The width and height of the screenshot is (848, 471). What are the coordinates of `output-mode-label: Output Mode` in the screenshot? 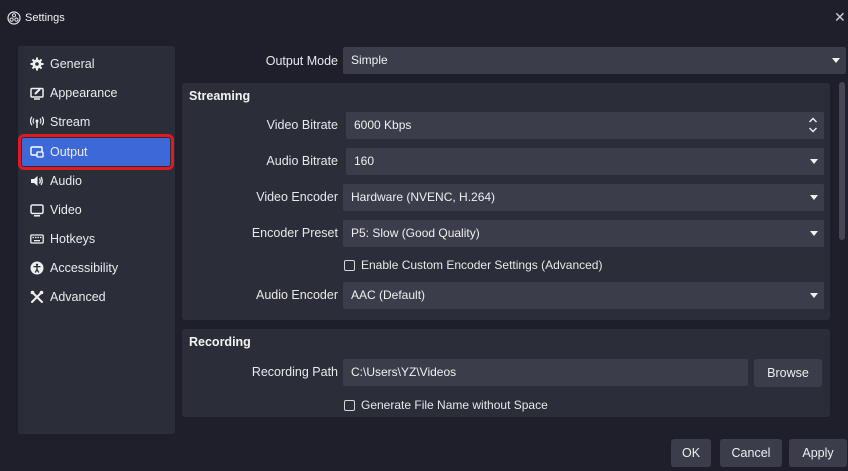 It's located at (301, 61).